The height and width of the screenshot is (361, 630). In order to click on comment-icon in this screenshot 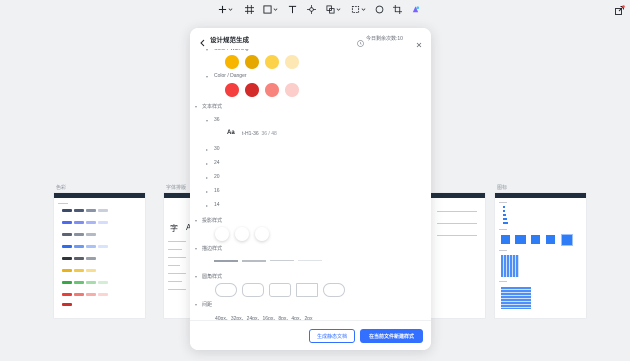, I will do `click(379, 9)`.